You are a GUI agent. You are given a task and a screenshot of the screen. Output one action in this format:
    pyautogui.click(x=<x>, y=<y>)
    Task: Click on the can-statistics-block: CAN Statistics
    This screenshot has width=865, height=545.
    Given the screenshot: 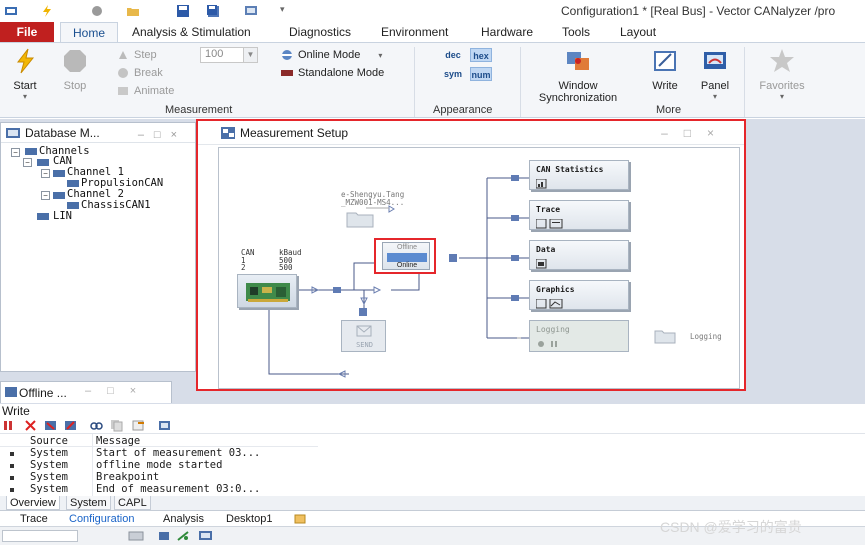 What is the action you would take?
    pyautogui.click(x=579, y=175)
    